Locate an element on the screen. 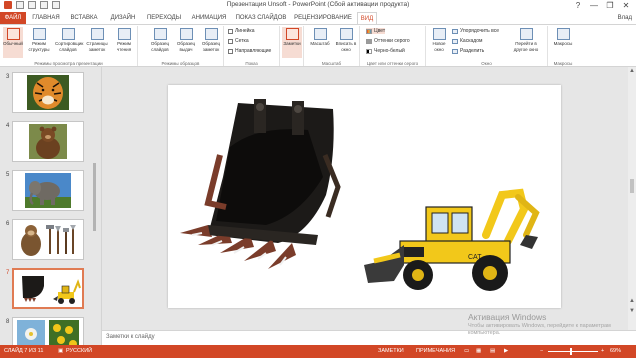  reading-view-icon is located at coordinates (124, 34).